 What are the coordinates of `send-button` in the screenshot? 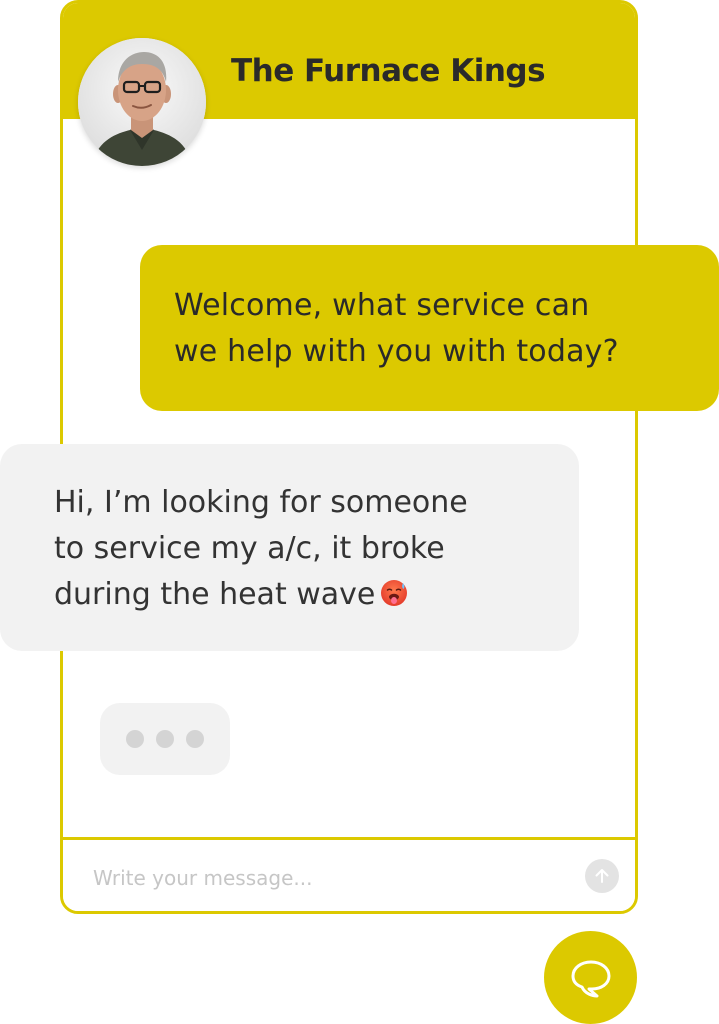 It's located at (602, 876).